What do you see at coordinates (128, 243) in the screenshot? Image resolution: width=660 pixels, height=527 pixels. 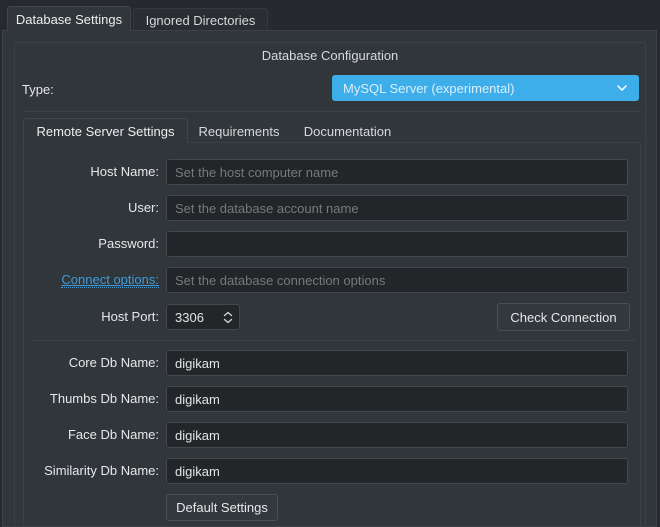 I see `password-label: Password:` at bounding box center [128, 243].